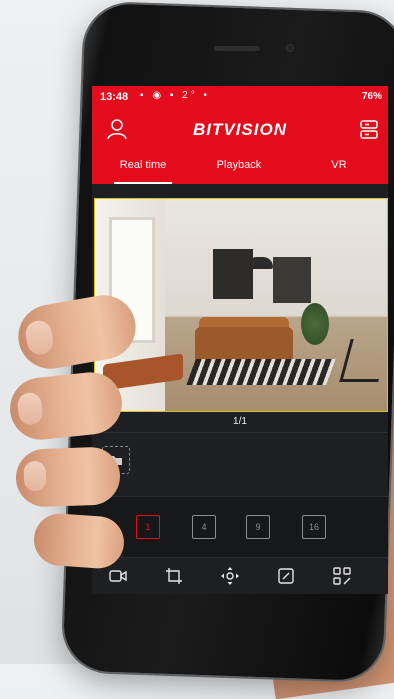 The image size is (394, 699). What do you see at coordinates (175, 95) in the screenshot?
I see `status-notification-icons: ▪ ◉ ▪ 2° •` at bounding box center [175, 95].